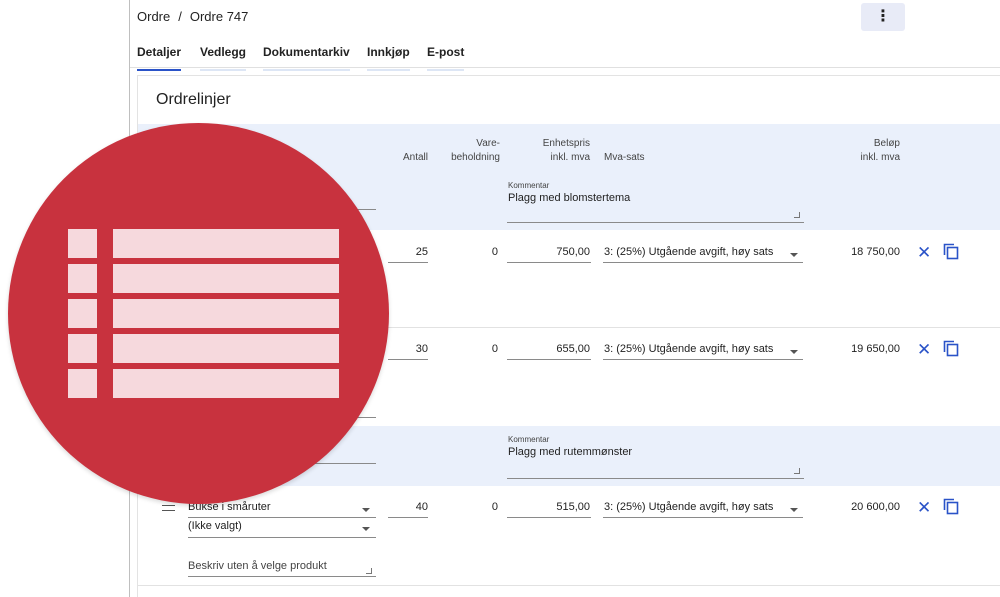  I want to click on tab-vedlegg: Vedlegg, so click(223, 58).